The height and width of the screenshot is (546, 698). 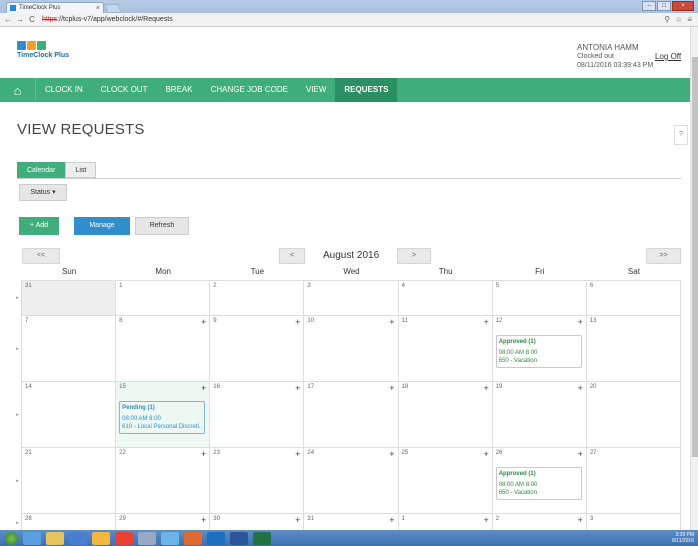 I want to click on calendar-day-cell: 1, so click(x=163, y=298).